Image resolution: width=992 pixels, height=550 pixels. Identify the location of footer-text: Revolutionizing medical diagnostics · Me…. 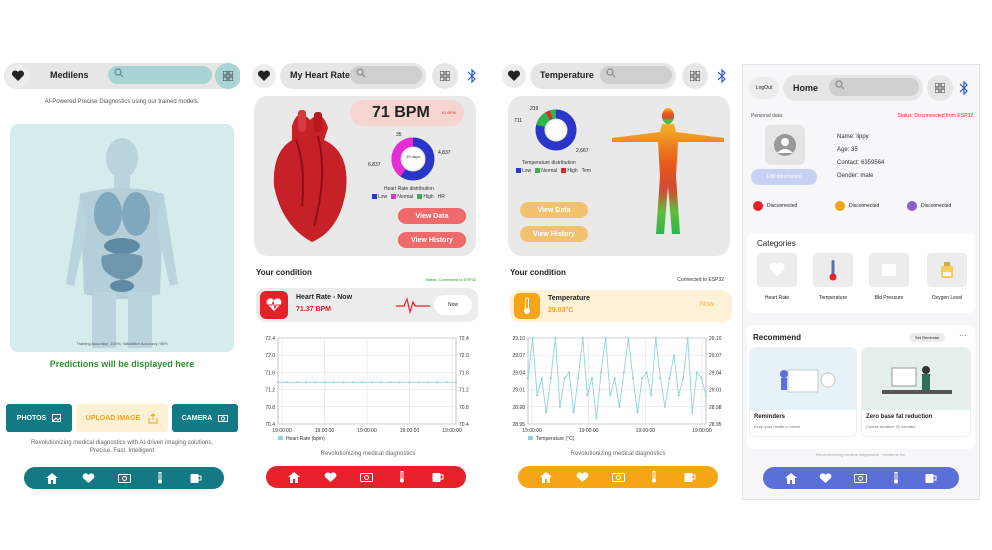
(861, 454).